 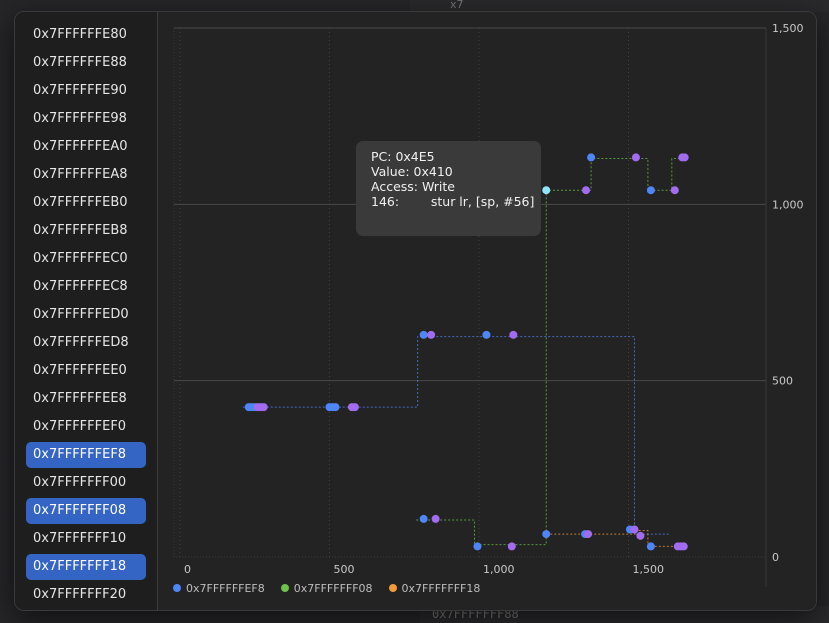 What do you see at coordinates (86, 595) in the screenshot?
I see `address-item: 0x7FFFFFFF20` at bounding box center [86, 595].